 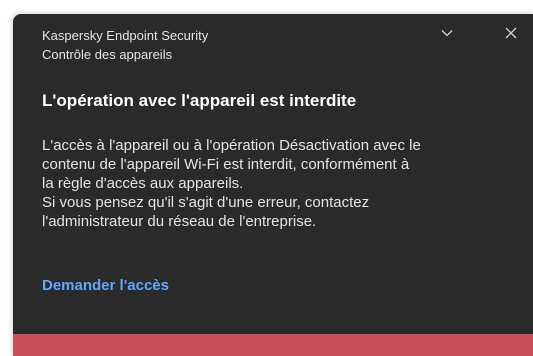 I want to click on app-name: Kaspersky Endpoint Security, so click(x=125, y=35).